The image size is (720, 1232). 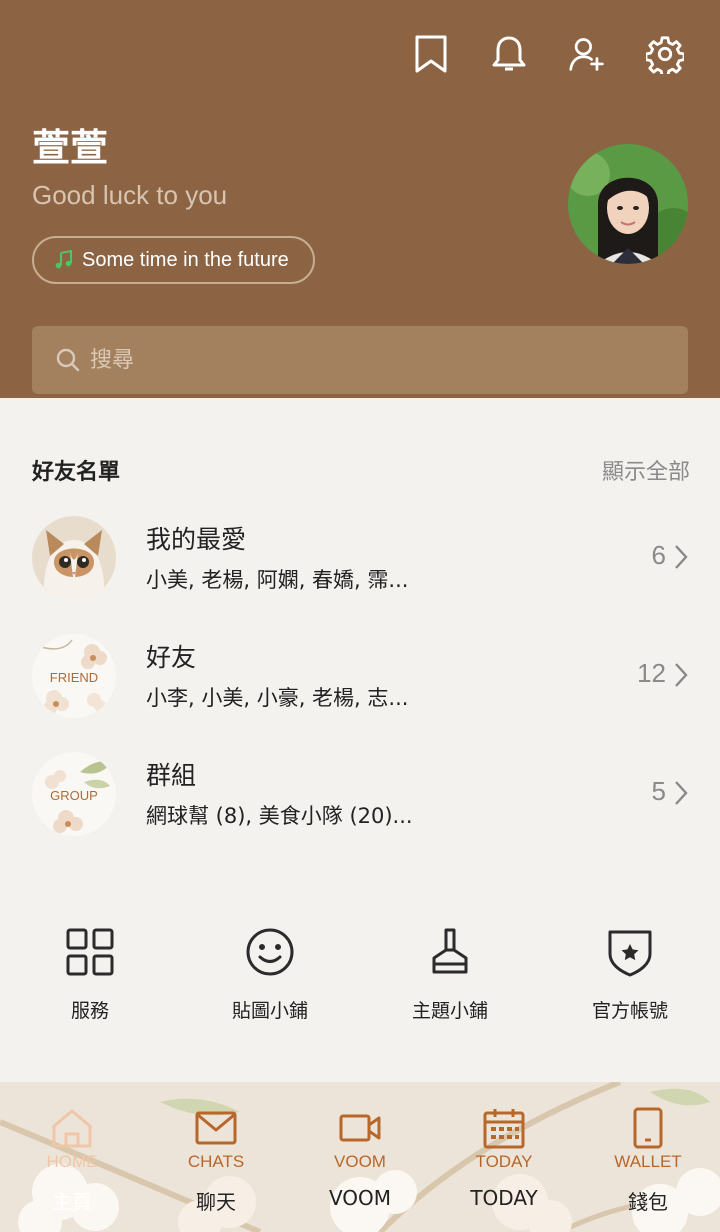 What do you see at coordinates (63, 259) in the screenshot?
I see `music-note-icon` at bounding box center [63, 259].